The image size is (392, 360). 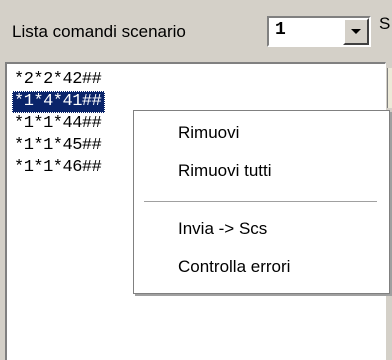 I want to click on menu-item-remove-all: Rimuovi tutti, so click(x=225, y=171).